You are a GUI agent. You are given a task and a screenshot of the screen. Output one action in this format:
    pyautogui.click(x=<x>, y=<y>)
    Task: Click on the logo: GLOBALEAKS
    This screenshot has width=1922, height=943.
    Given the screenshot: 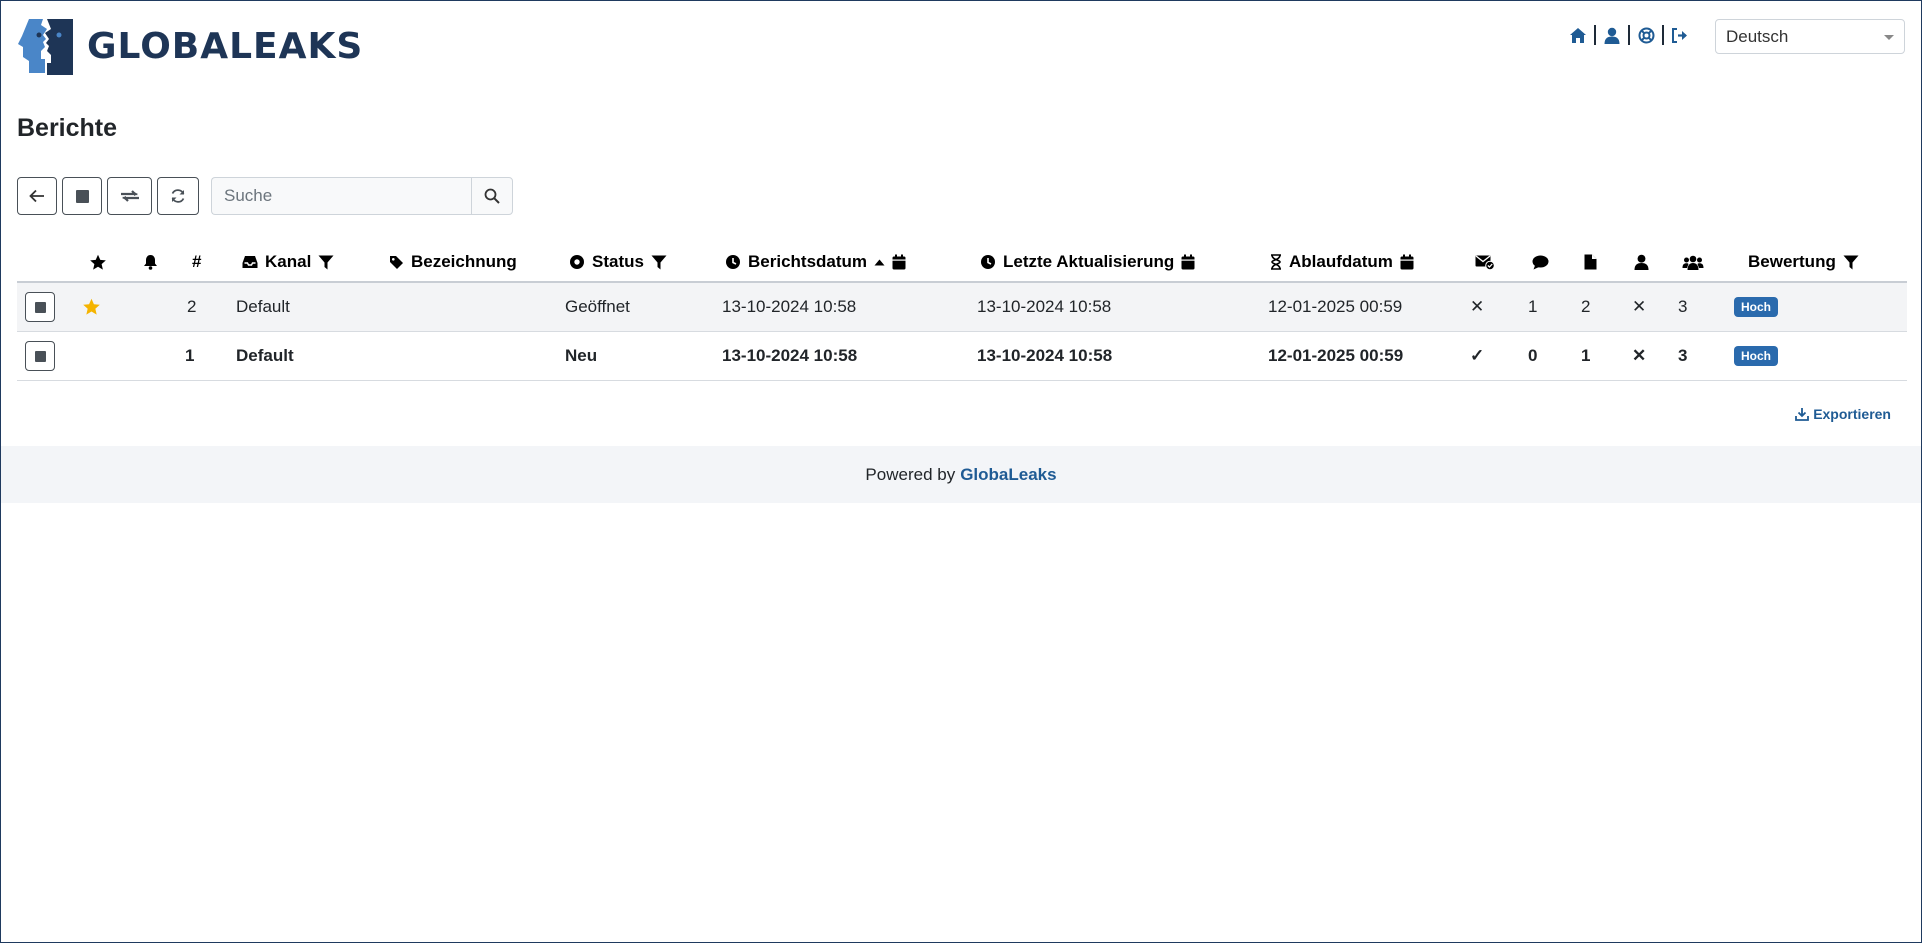 What is the action you would take?
    pyautogui.click(x=190, y=46)
    